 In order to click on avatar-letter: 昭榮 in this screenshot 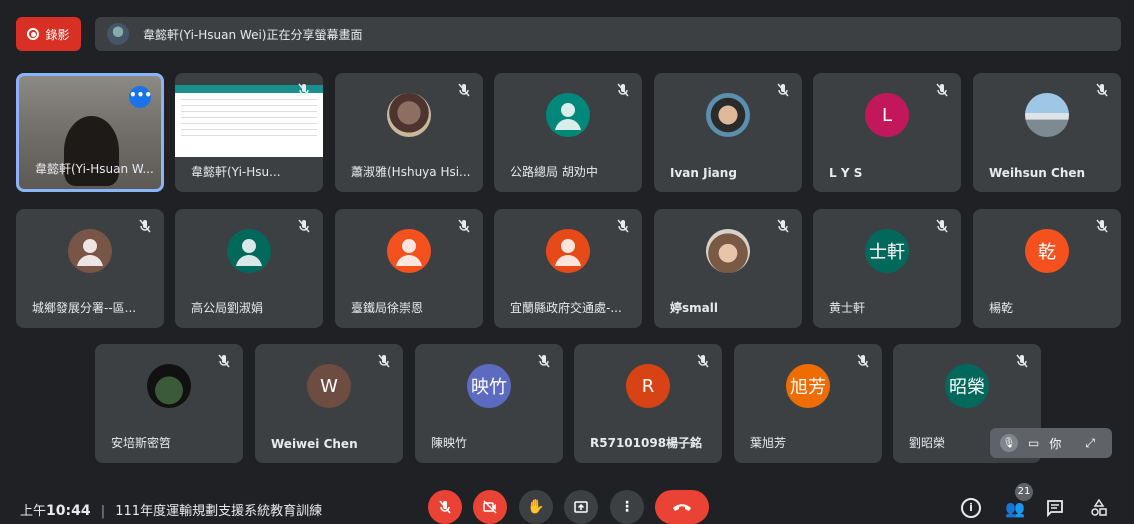, I will do `click(967, 387)`.